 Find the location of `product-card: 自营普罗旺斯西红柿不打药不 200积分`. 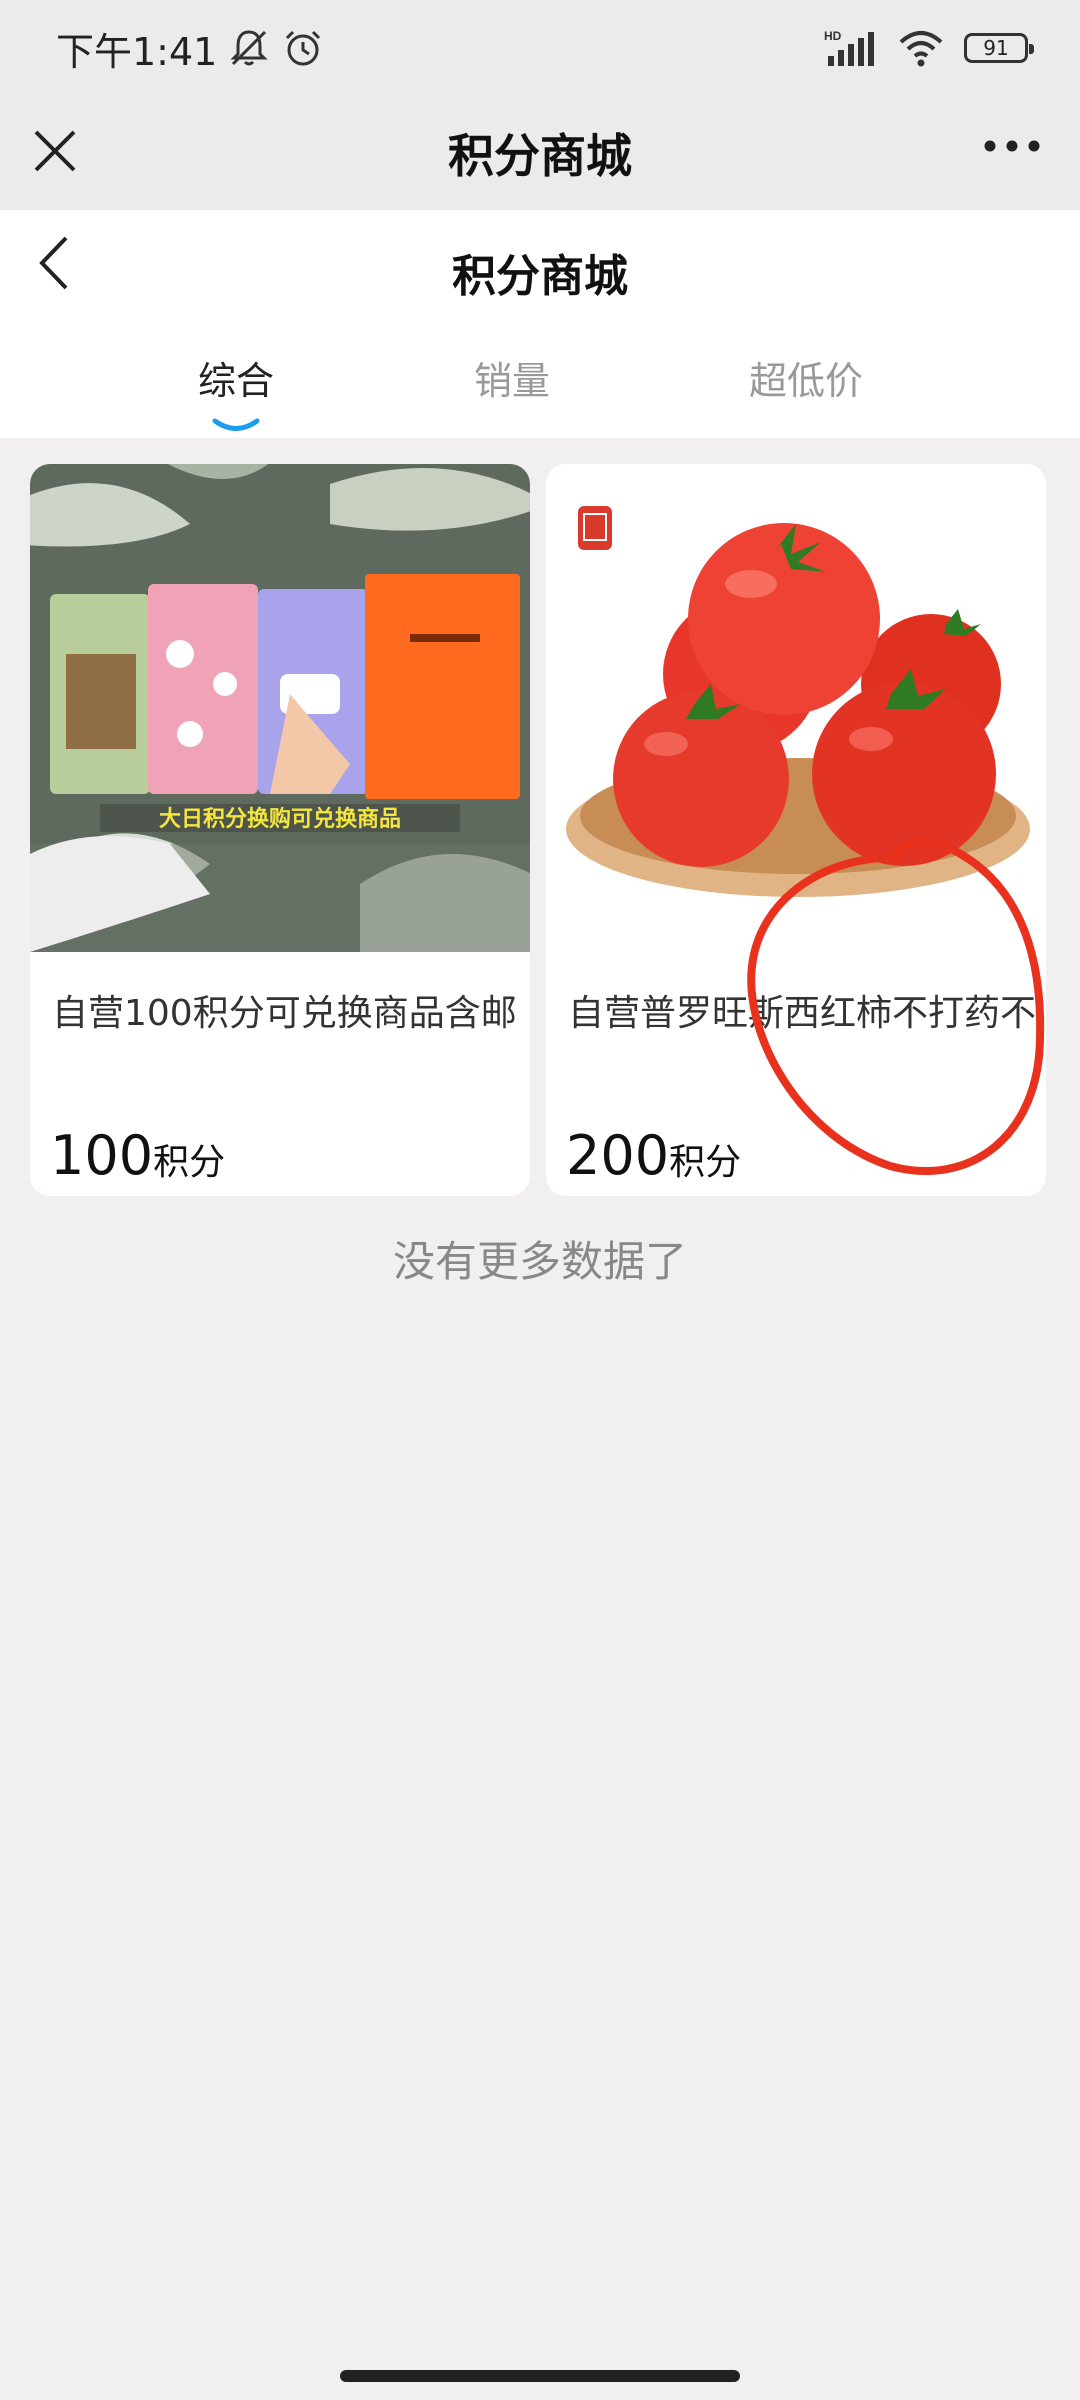

product-card: 自营普罗旺斯西红柿不打药不 200积分 is located at coordinates (796, 830).